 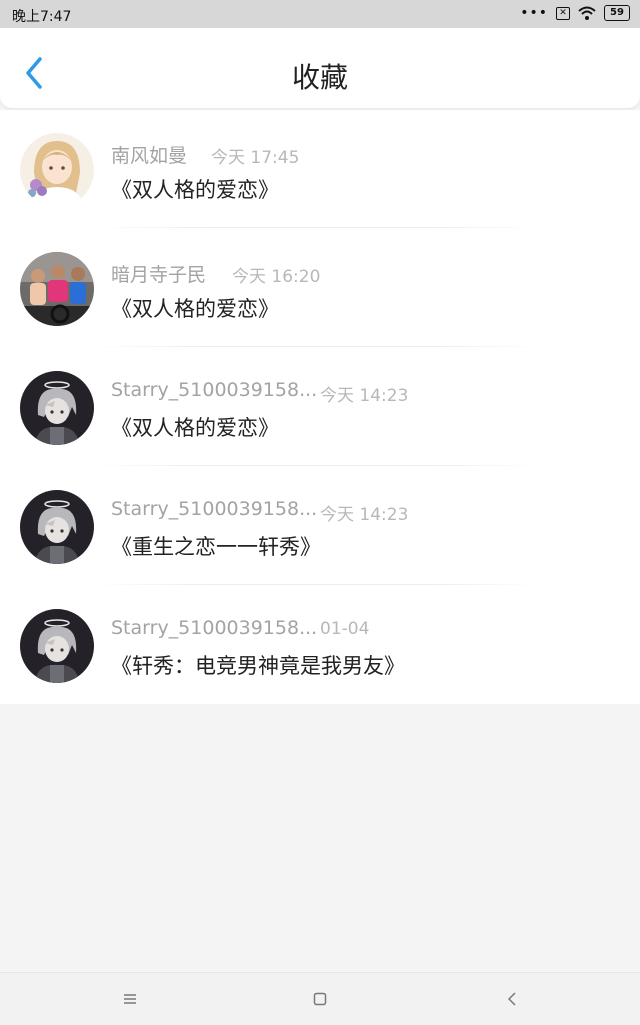 I want to click on status-icons: ••• ✕ 59, so click(x=575, y=13).